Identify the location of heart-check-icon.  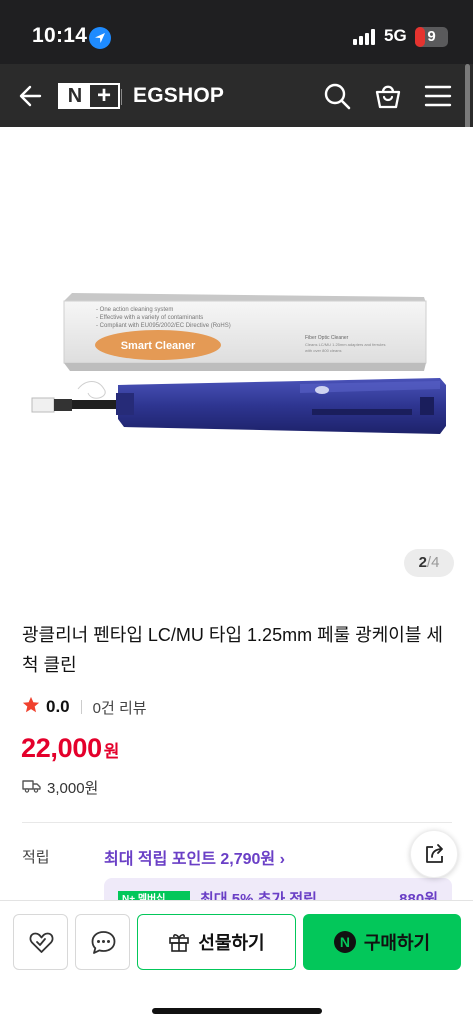
(41, 942).